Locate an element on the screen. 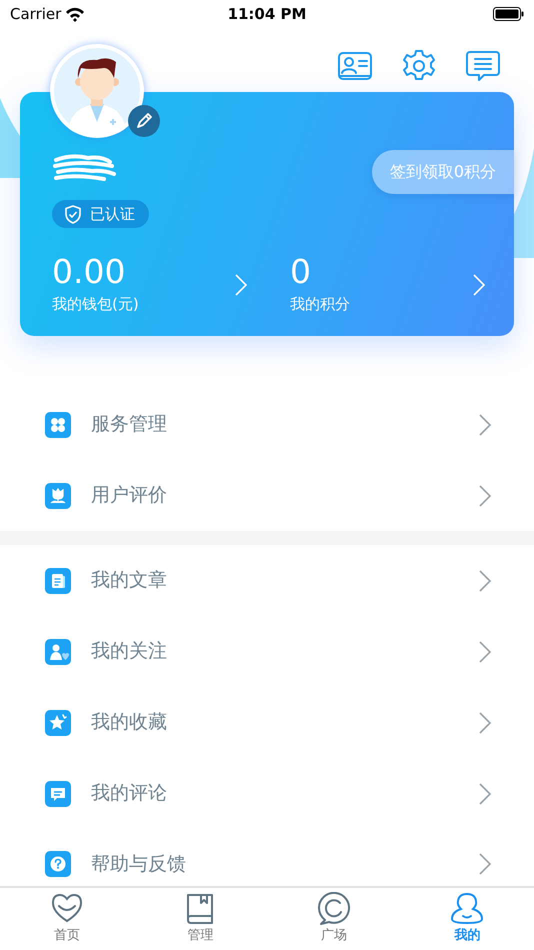 This screenshot has width=534, height=950. wifi-icon is located at coordinates (75, 14).